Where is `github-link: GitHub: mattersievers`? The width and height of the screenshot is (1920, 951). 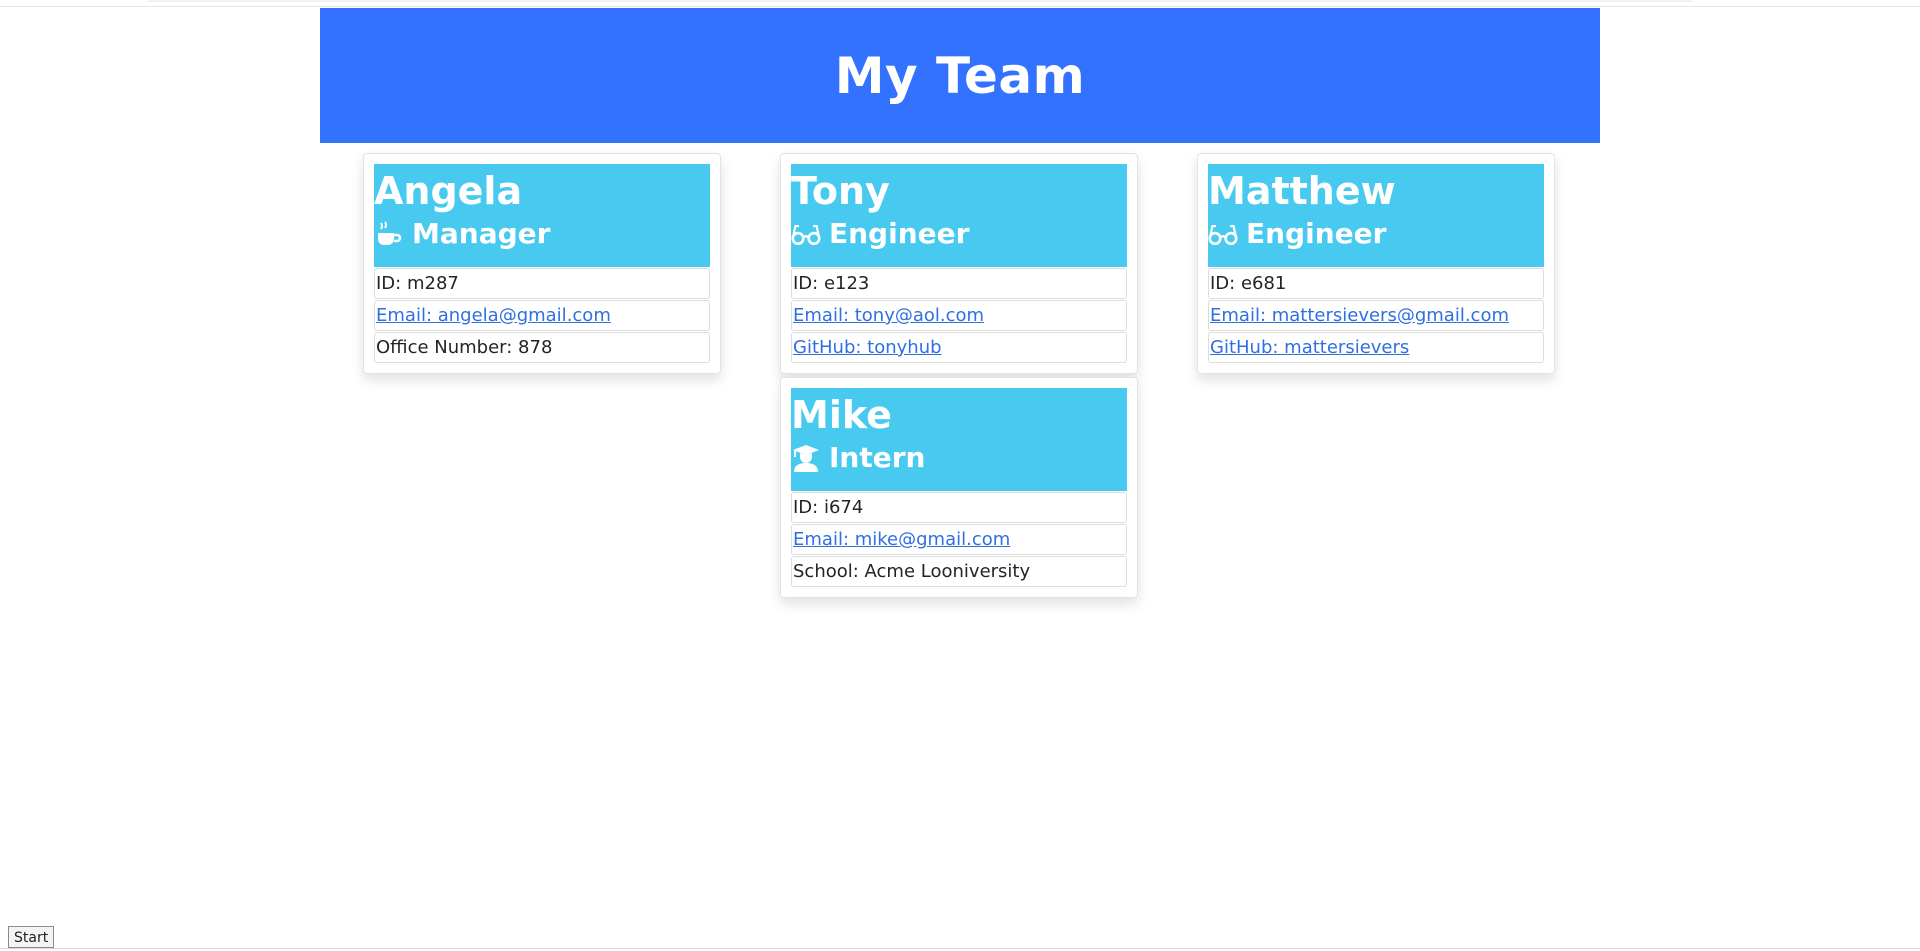
github-link: GitHub: mattersievers is located at coordinates (1309, 347).